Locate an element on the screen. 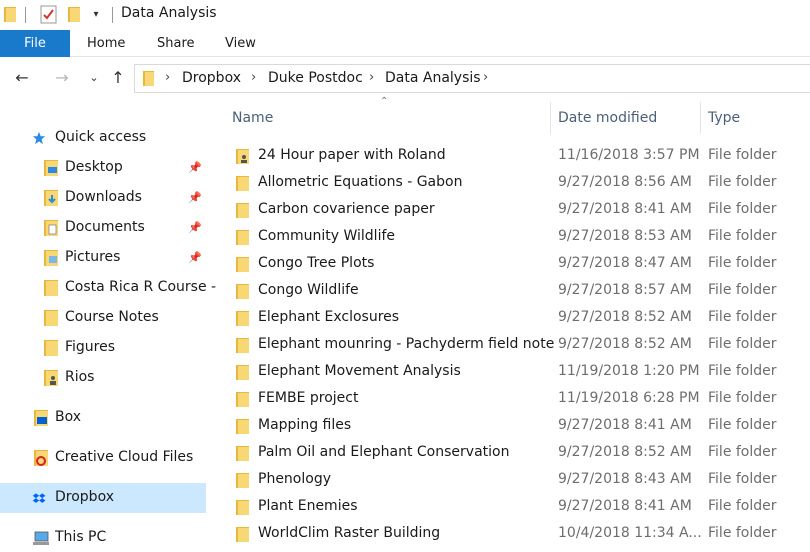 This screenshot has width=810, height=552. file-date-modified: 9/27/2018 8:41 AM is located at coordinates (625, 425).